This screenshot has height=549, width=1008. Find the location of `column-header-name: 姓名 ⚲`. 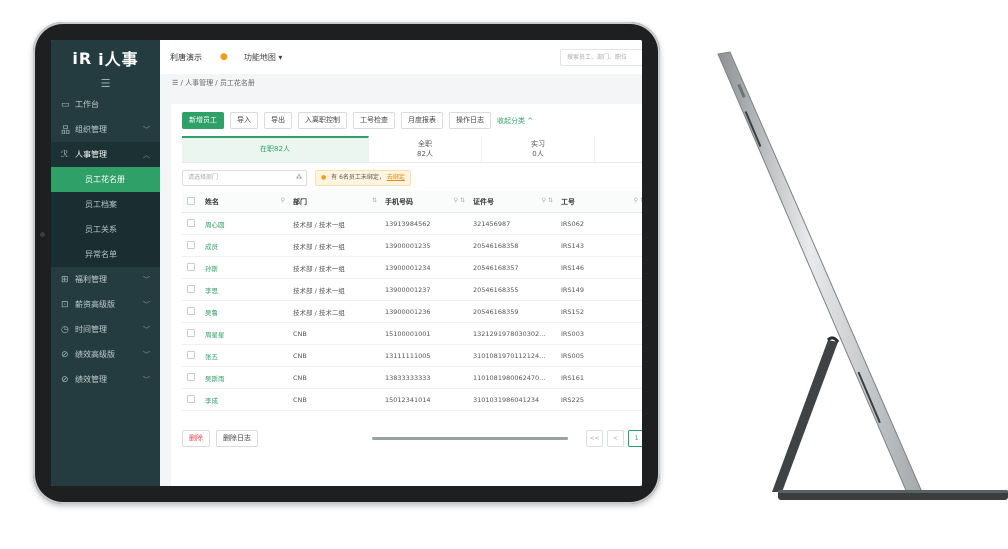

column-header-name: 姓名 ⚲ is located at coordinates (248, 202).